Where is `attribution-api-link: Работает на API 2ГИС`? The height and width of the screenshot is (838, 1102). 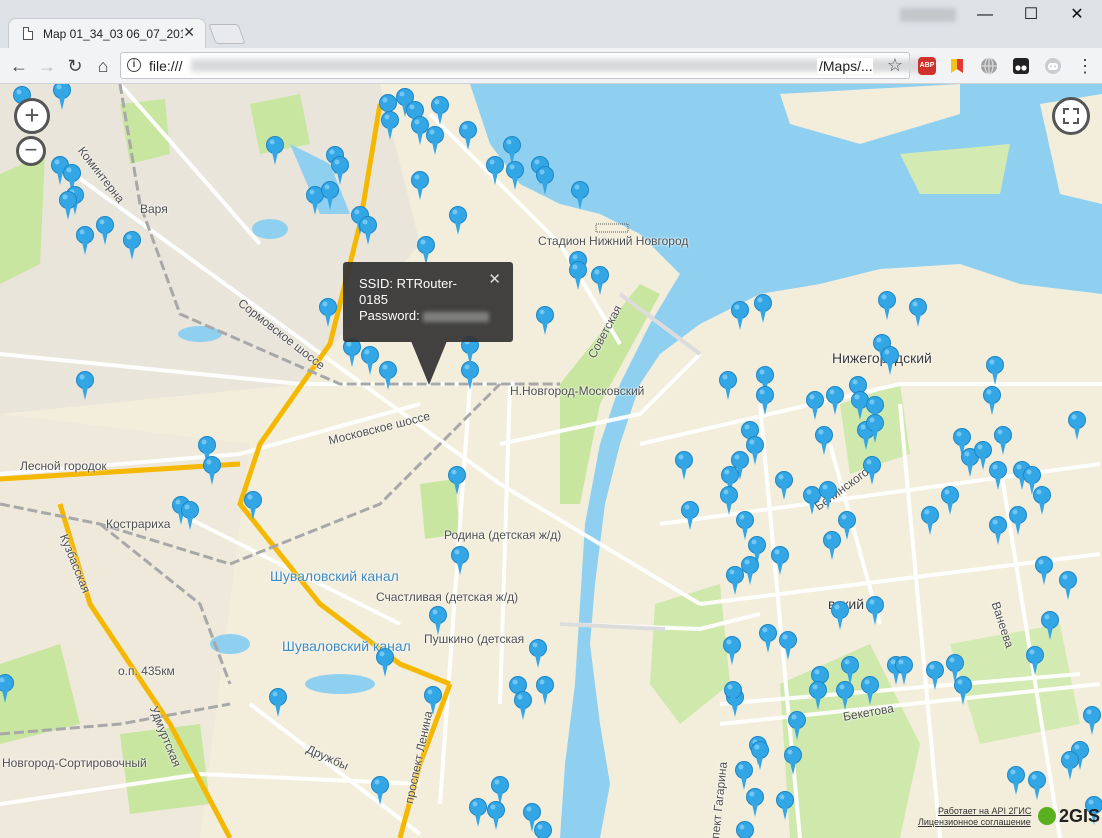
attribution-api-link: Работает на API 2ГИС is located at coordinates (984, 811).